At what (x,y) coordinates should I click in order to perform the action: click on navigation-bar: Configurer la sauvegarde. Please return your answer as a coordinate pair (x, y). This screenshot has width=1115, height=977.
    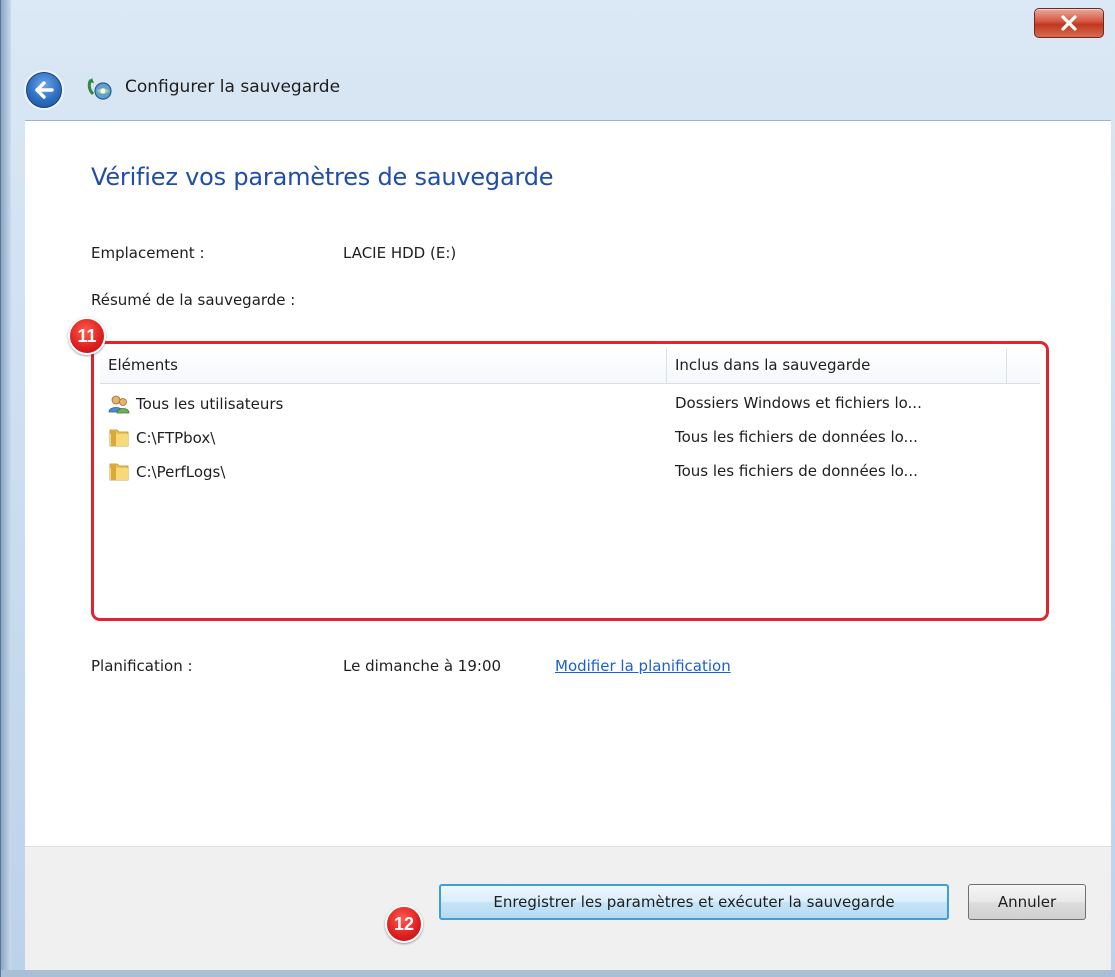
    Looking at the image, I should click on (561, 90).